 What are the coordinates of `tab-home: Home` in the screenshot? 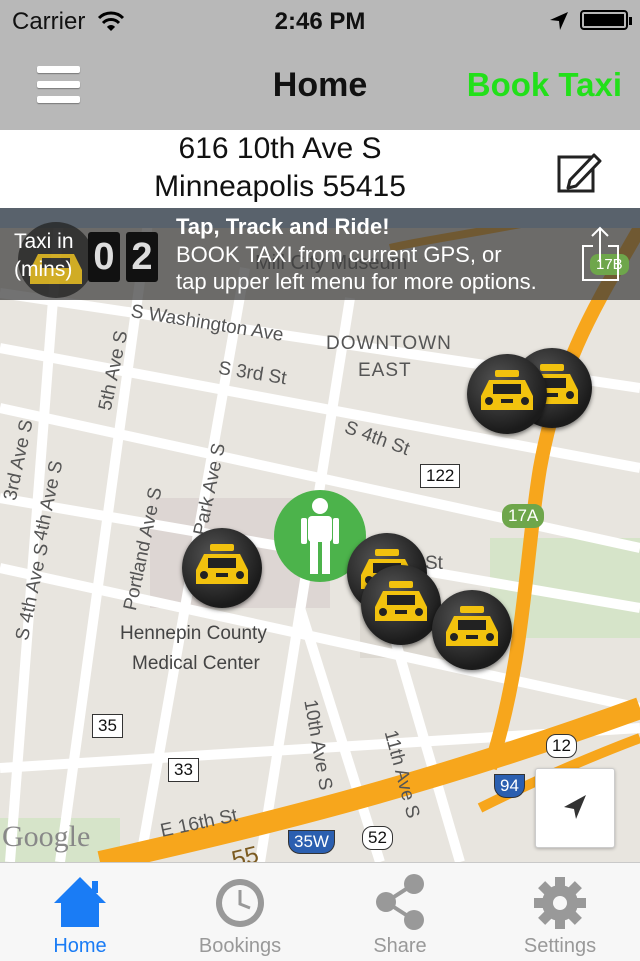 It's located at (80, 912).